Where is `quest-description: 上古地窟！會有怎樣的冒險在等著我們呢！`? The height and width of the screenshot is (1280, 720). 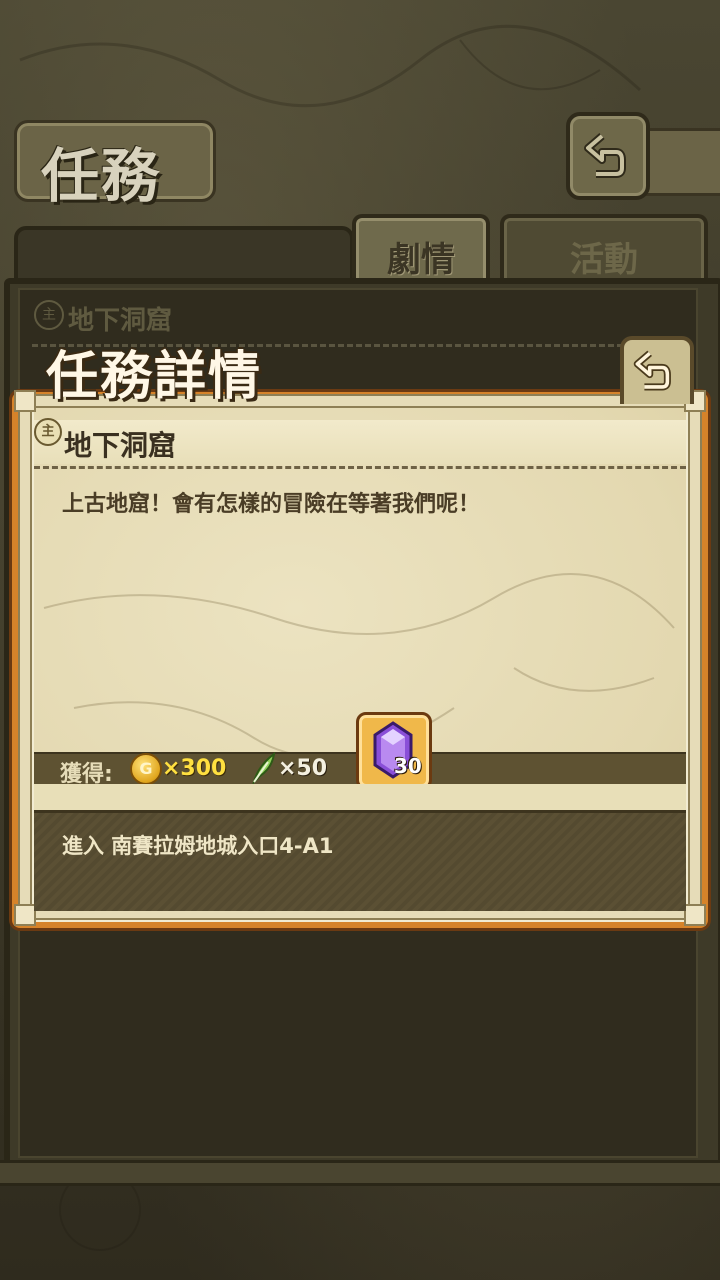 quest-description: 上古地窟！會有怎樣的冒險在等著我們呢！ is located at coordinates (271, 504).